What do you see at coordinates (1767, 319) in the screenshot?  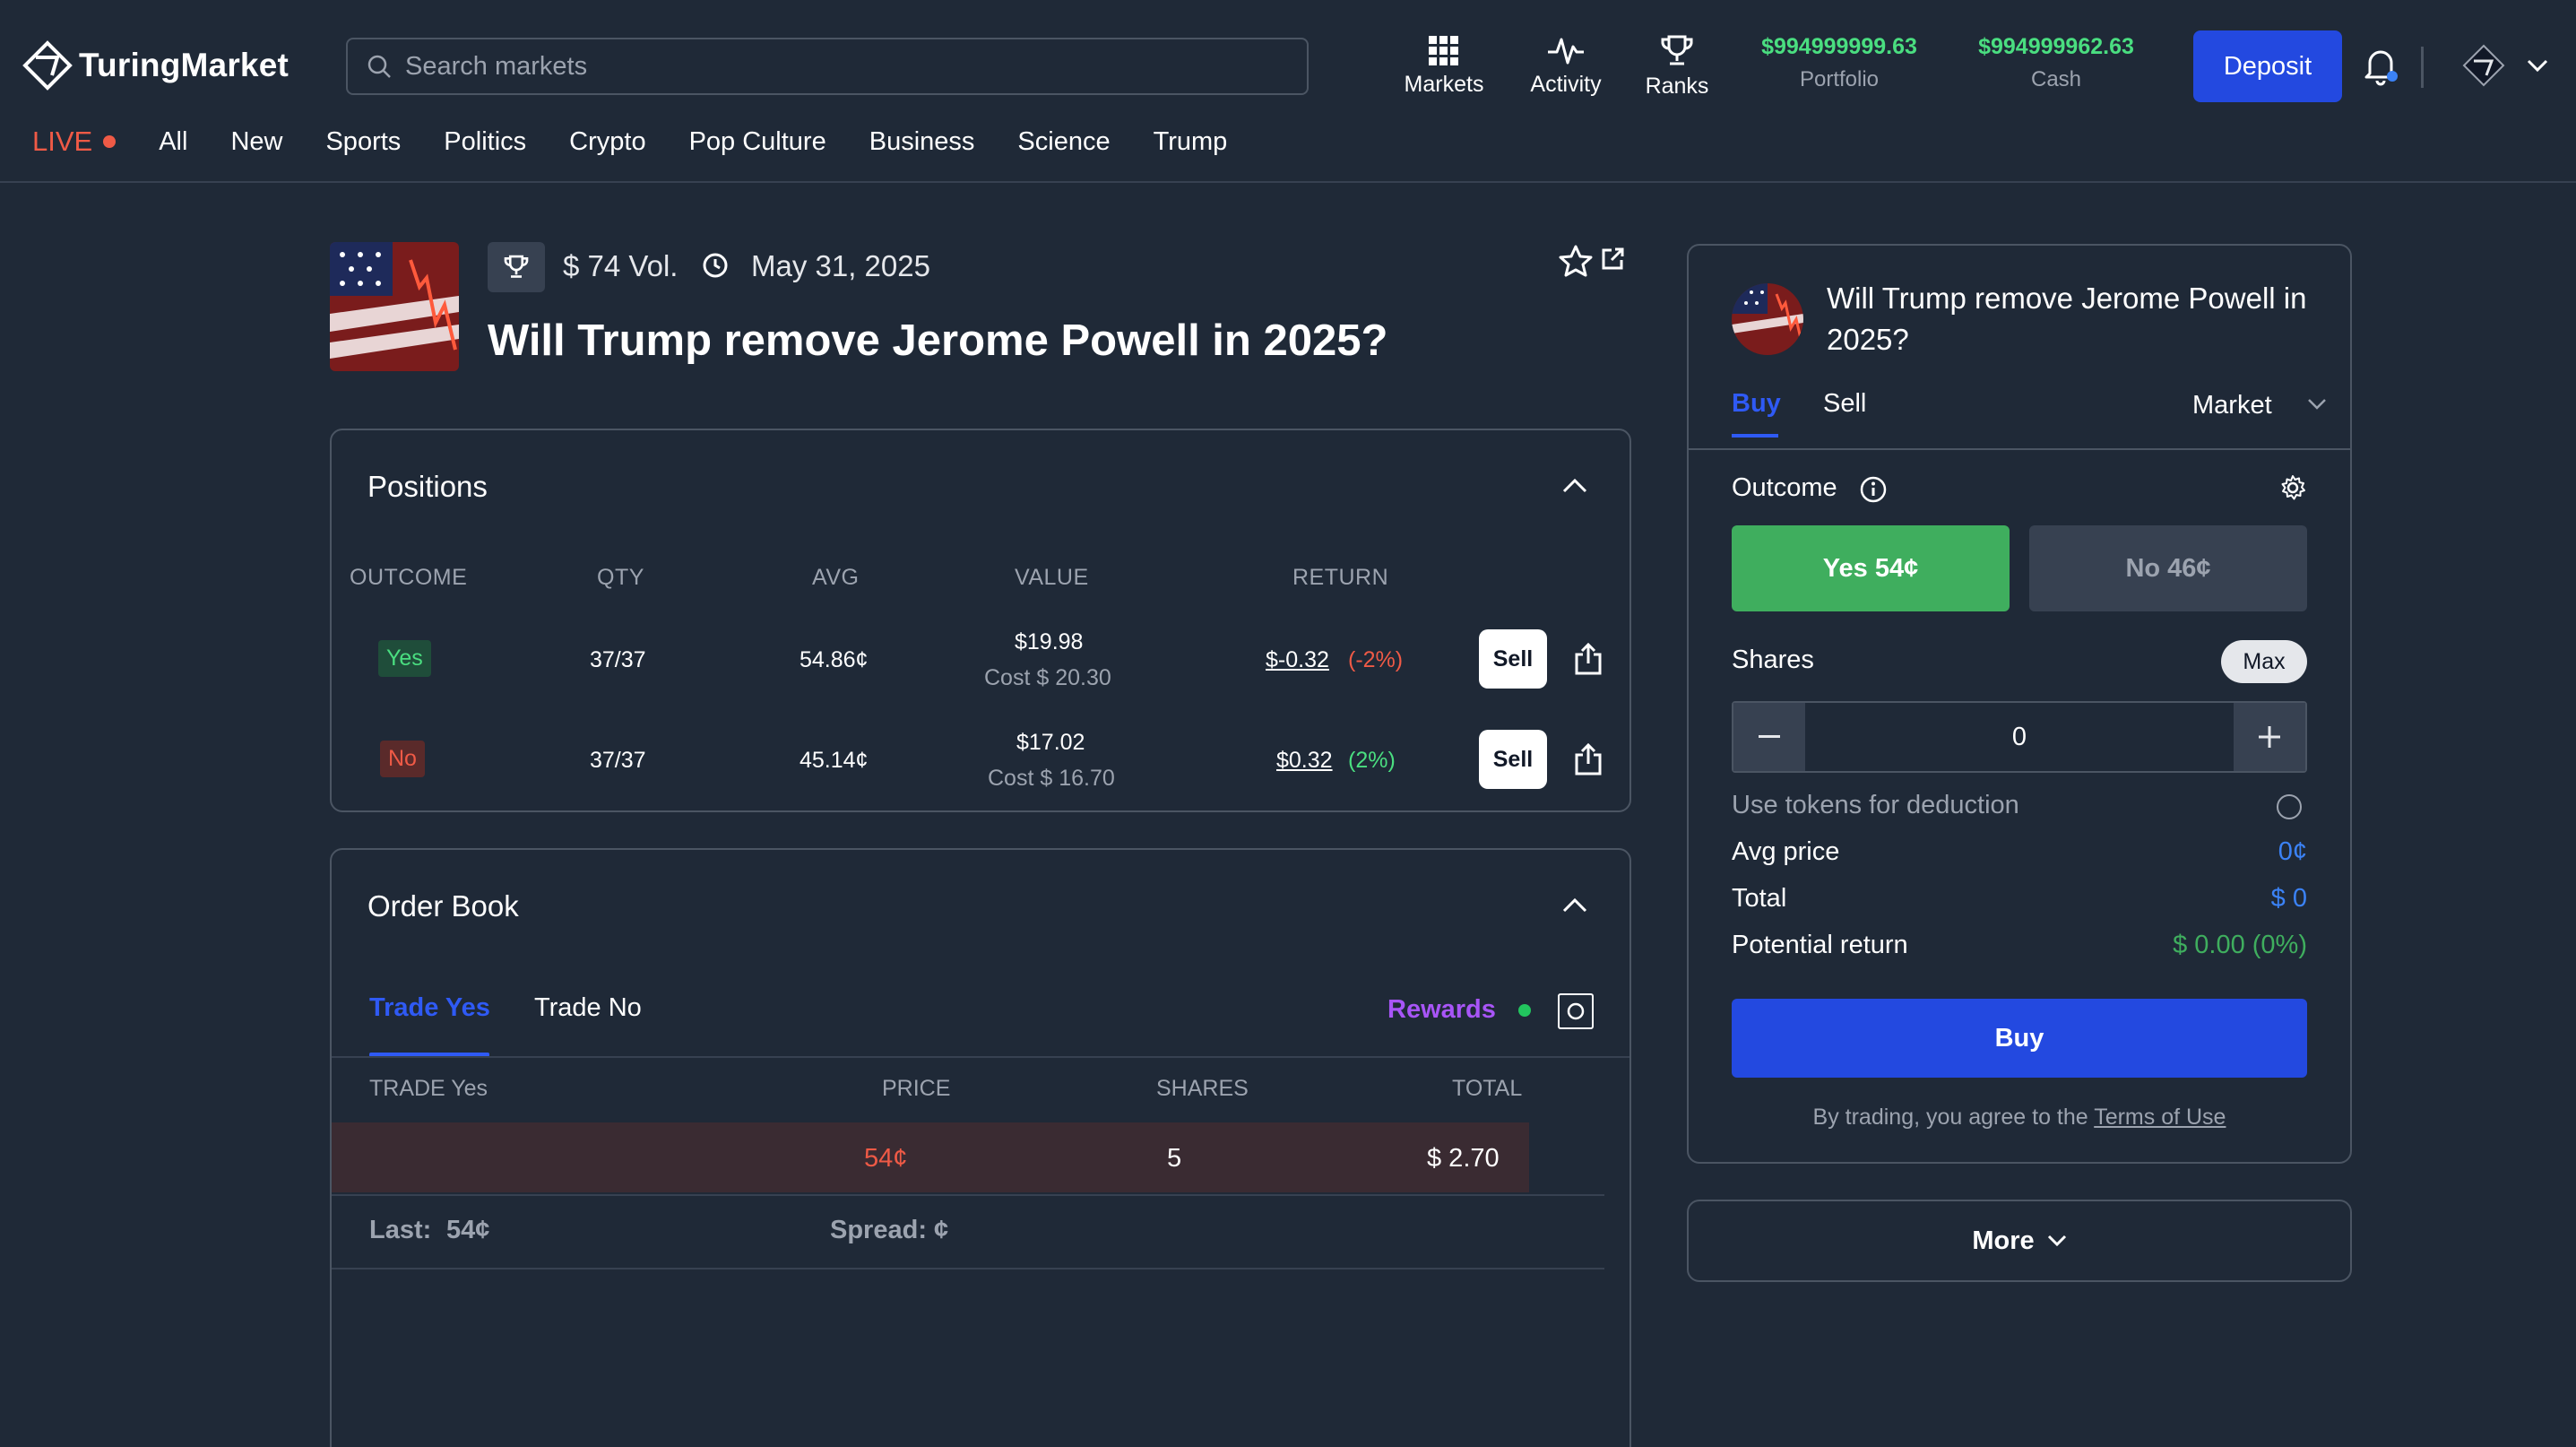 I see `market-thumbnail` at bounding box center [1767, 319].